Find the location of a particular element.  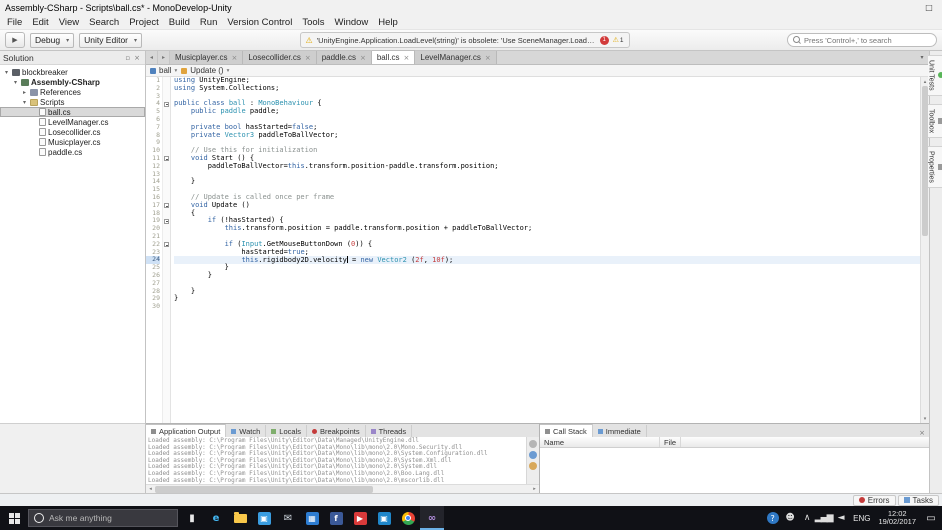

menu-window: Window is located at coordinates (352, 22).